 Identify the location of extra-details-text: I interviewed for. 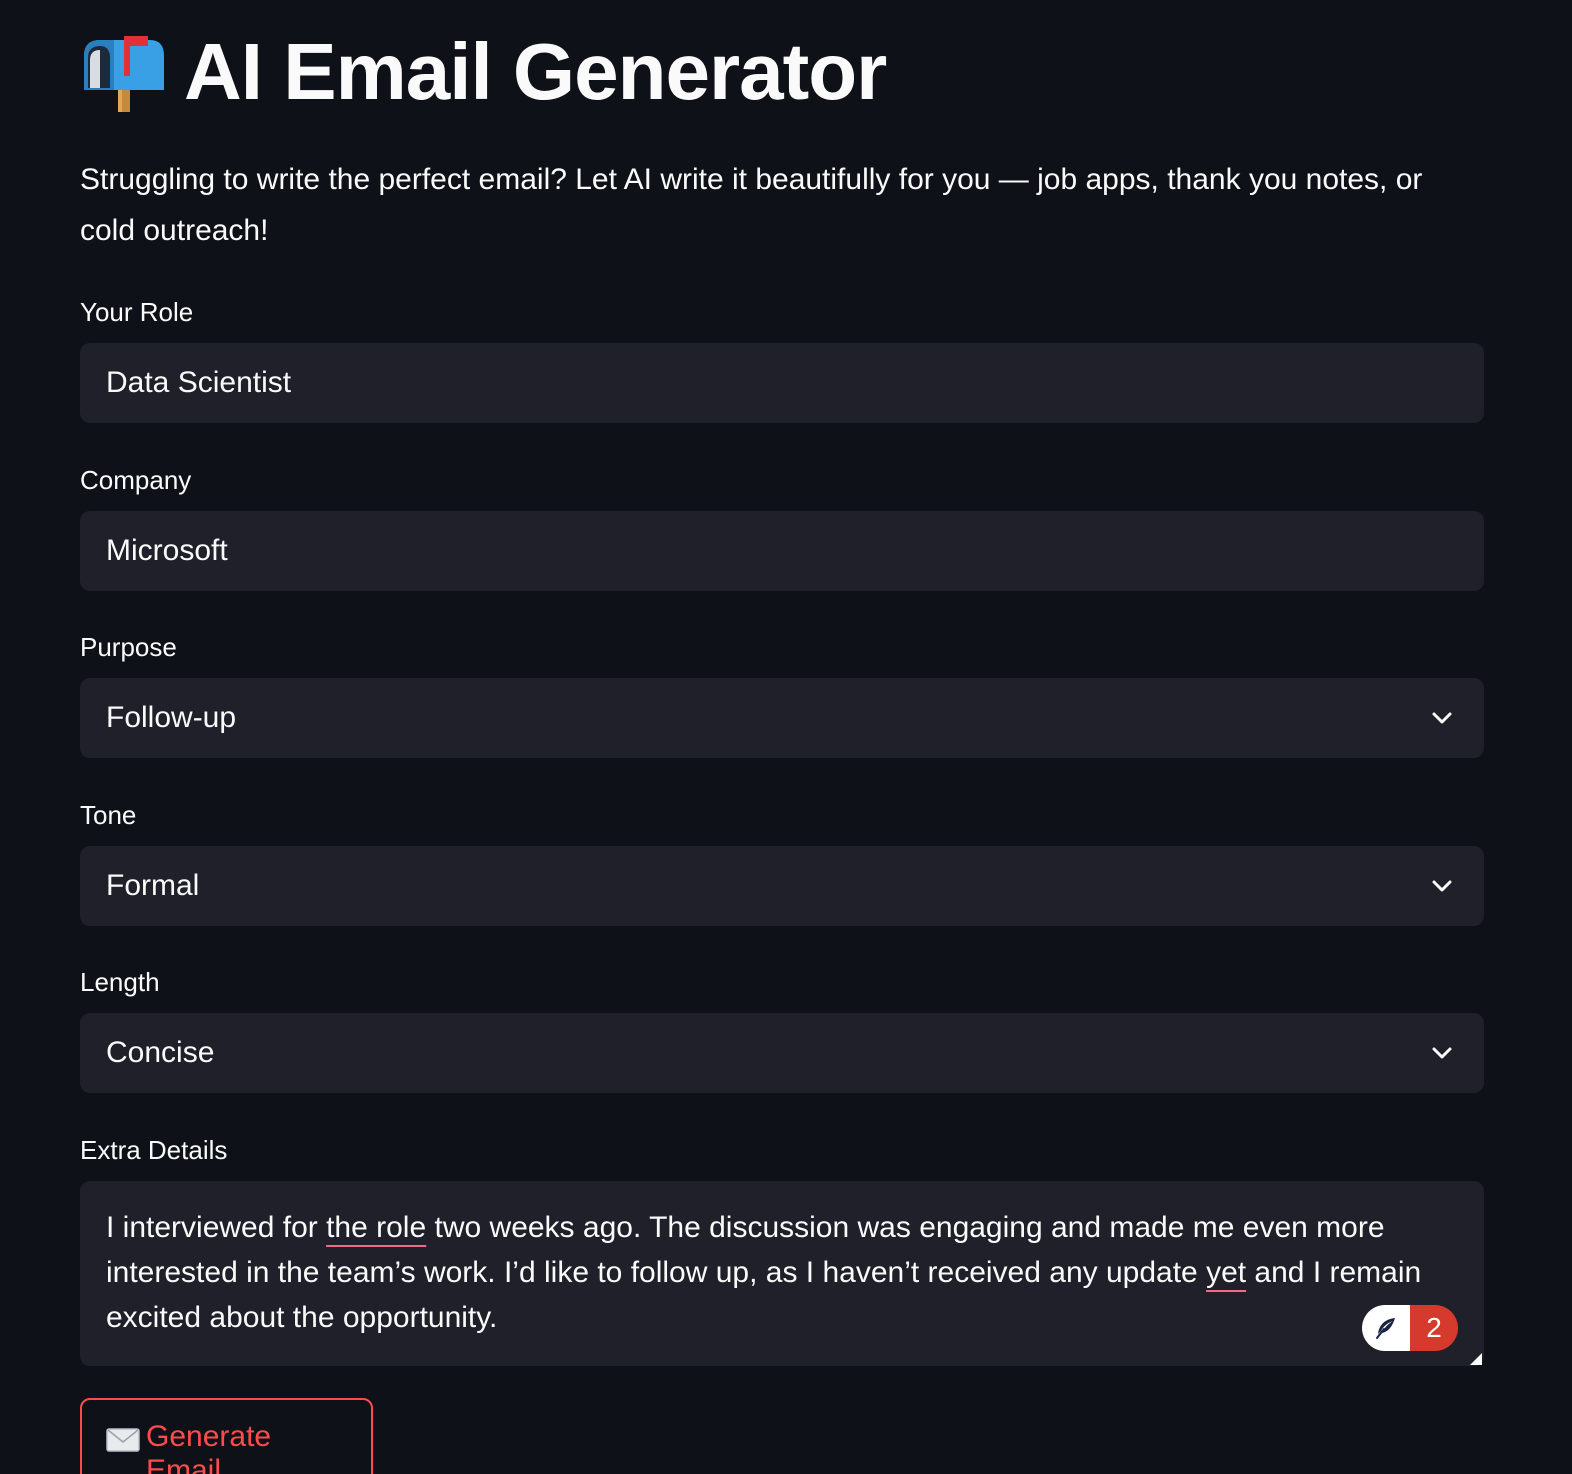
(216, 1227).